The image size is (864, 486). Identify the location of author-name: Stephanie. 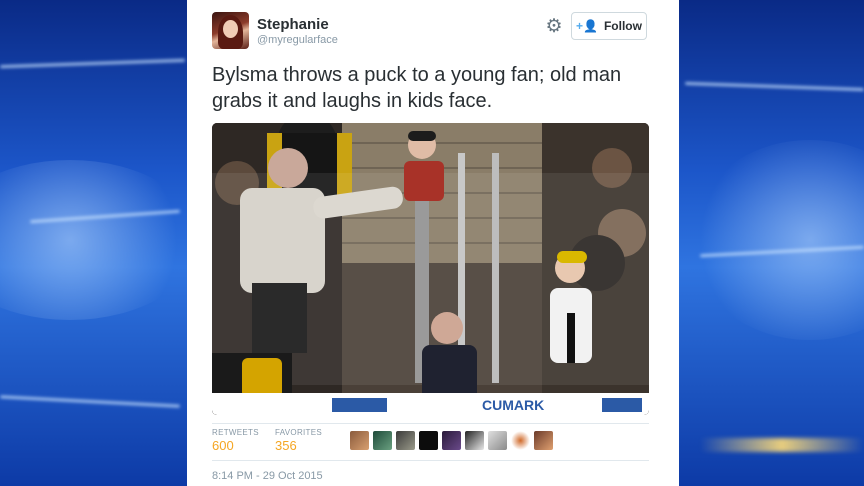
(293, 24).